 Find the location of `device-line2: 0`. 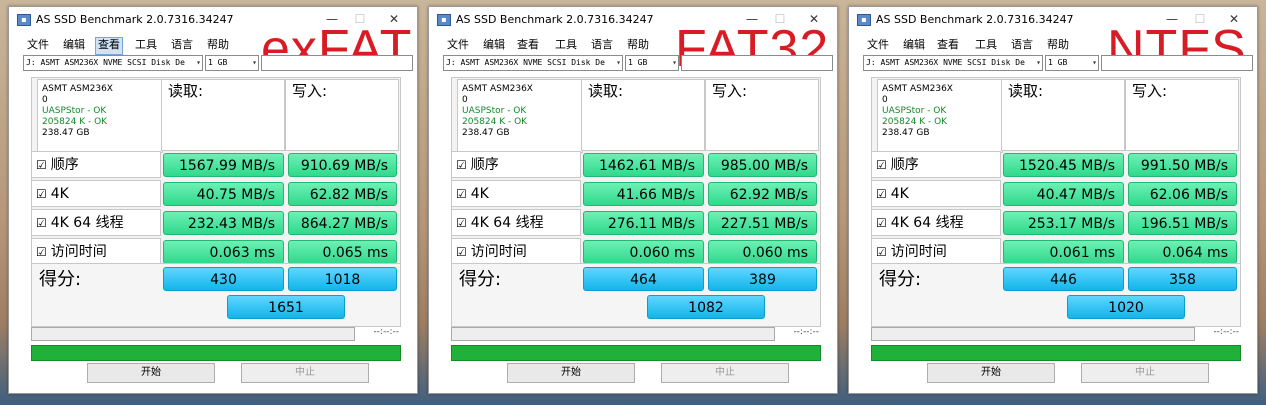

device-line2: 0 is located at coordinates (45, 100).